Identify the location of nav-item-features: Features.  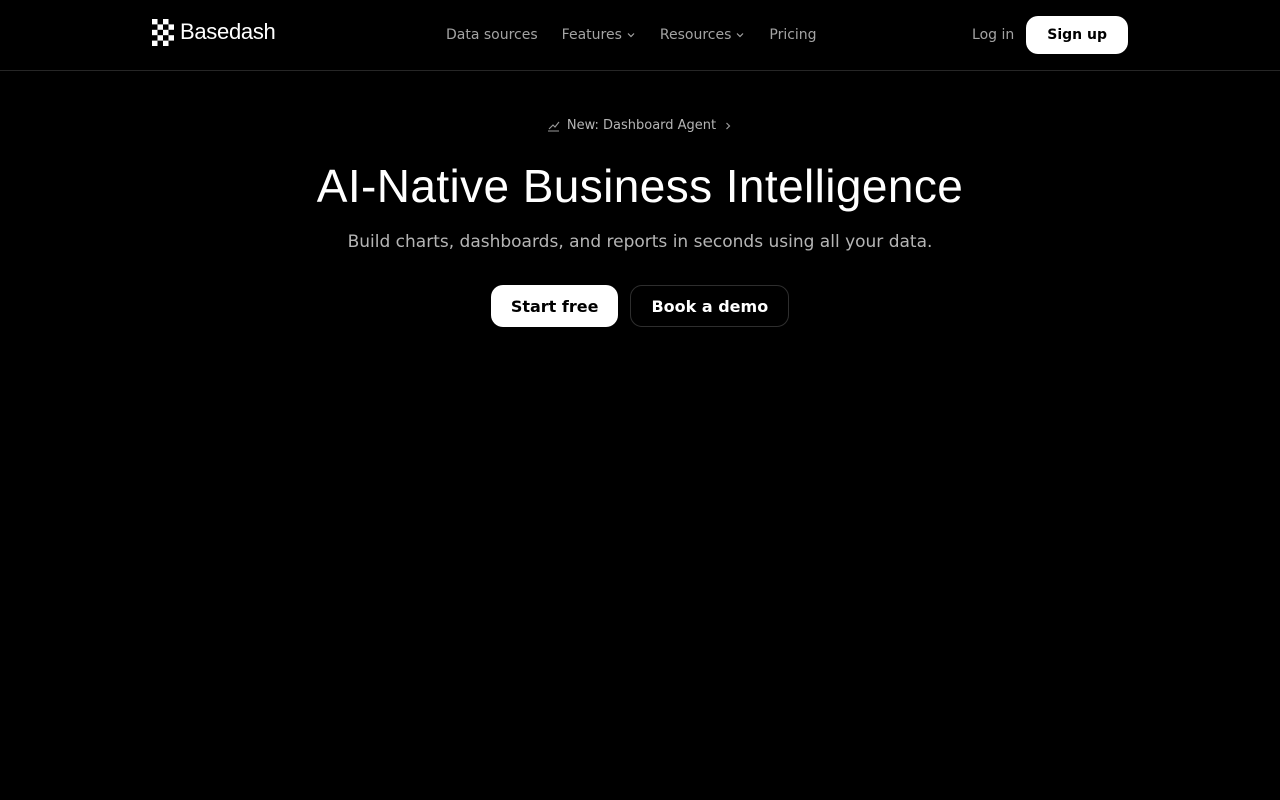
(599, 35).